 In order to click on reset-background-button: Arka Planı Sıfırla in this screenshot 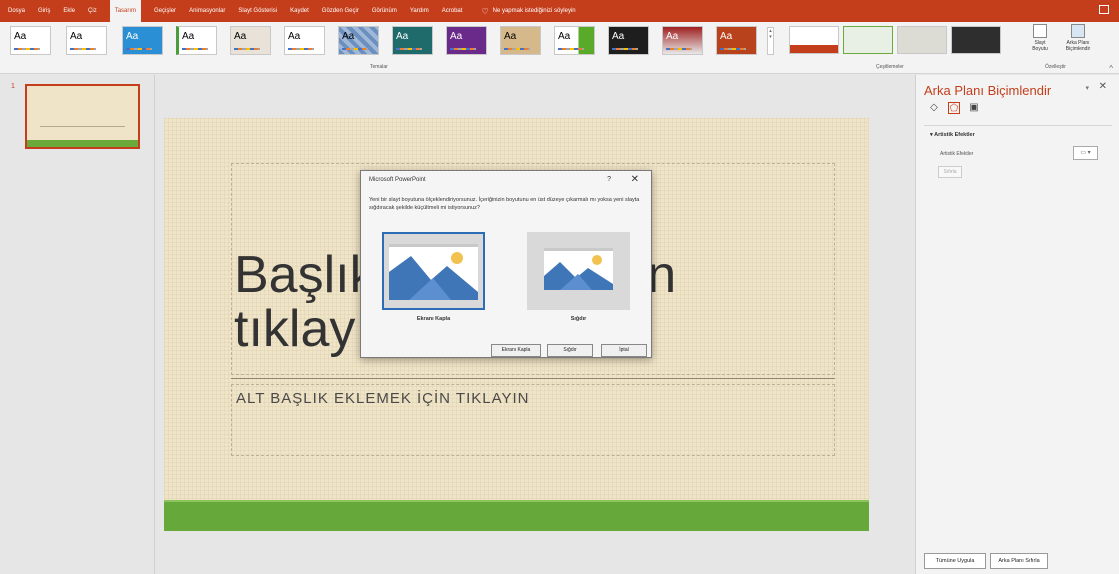, I will do `click(1019, 561)`.